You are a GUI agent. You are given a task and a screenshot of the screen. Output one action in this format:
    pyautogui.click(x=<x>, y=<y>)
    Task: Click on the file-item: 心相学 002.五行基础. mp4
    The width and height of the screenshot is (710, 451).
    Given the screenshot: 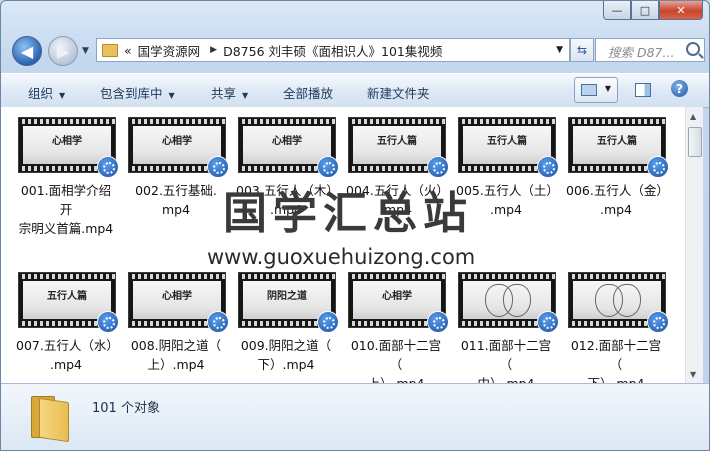 What is the action you would take?
    pyautogui.click(x=177, y=168)
    